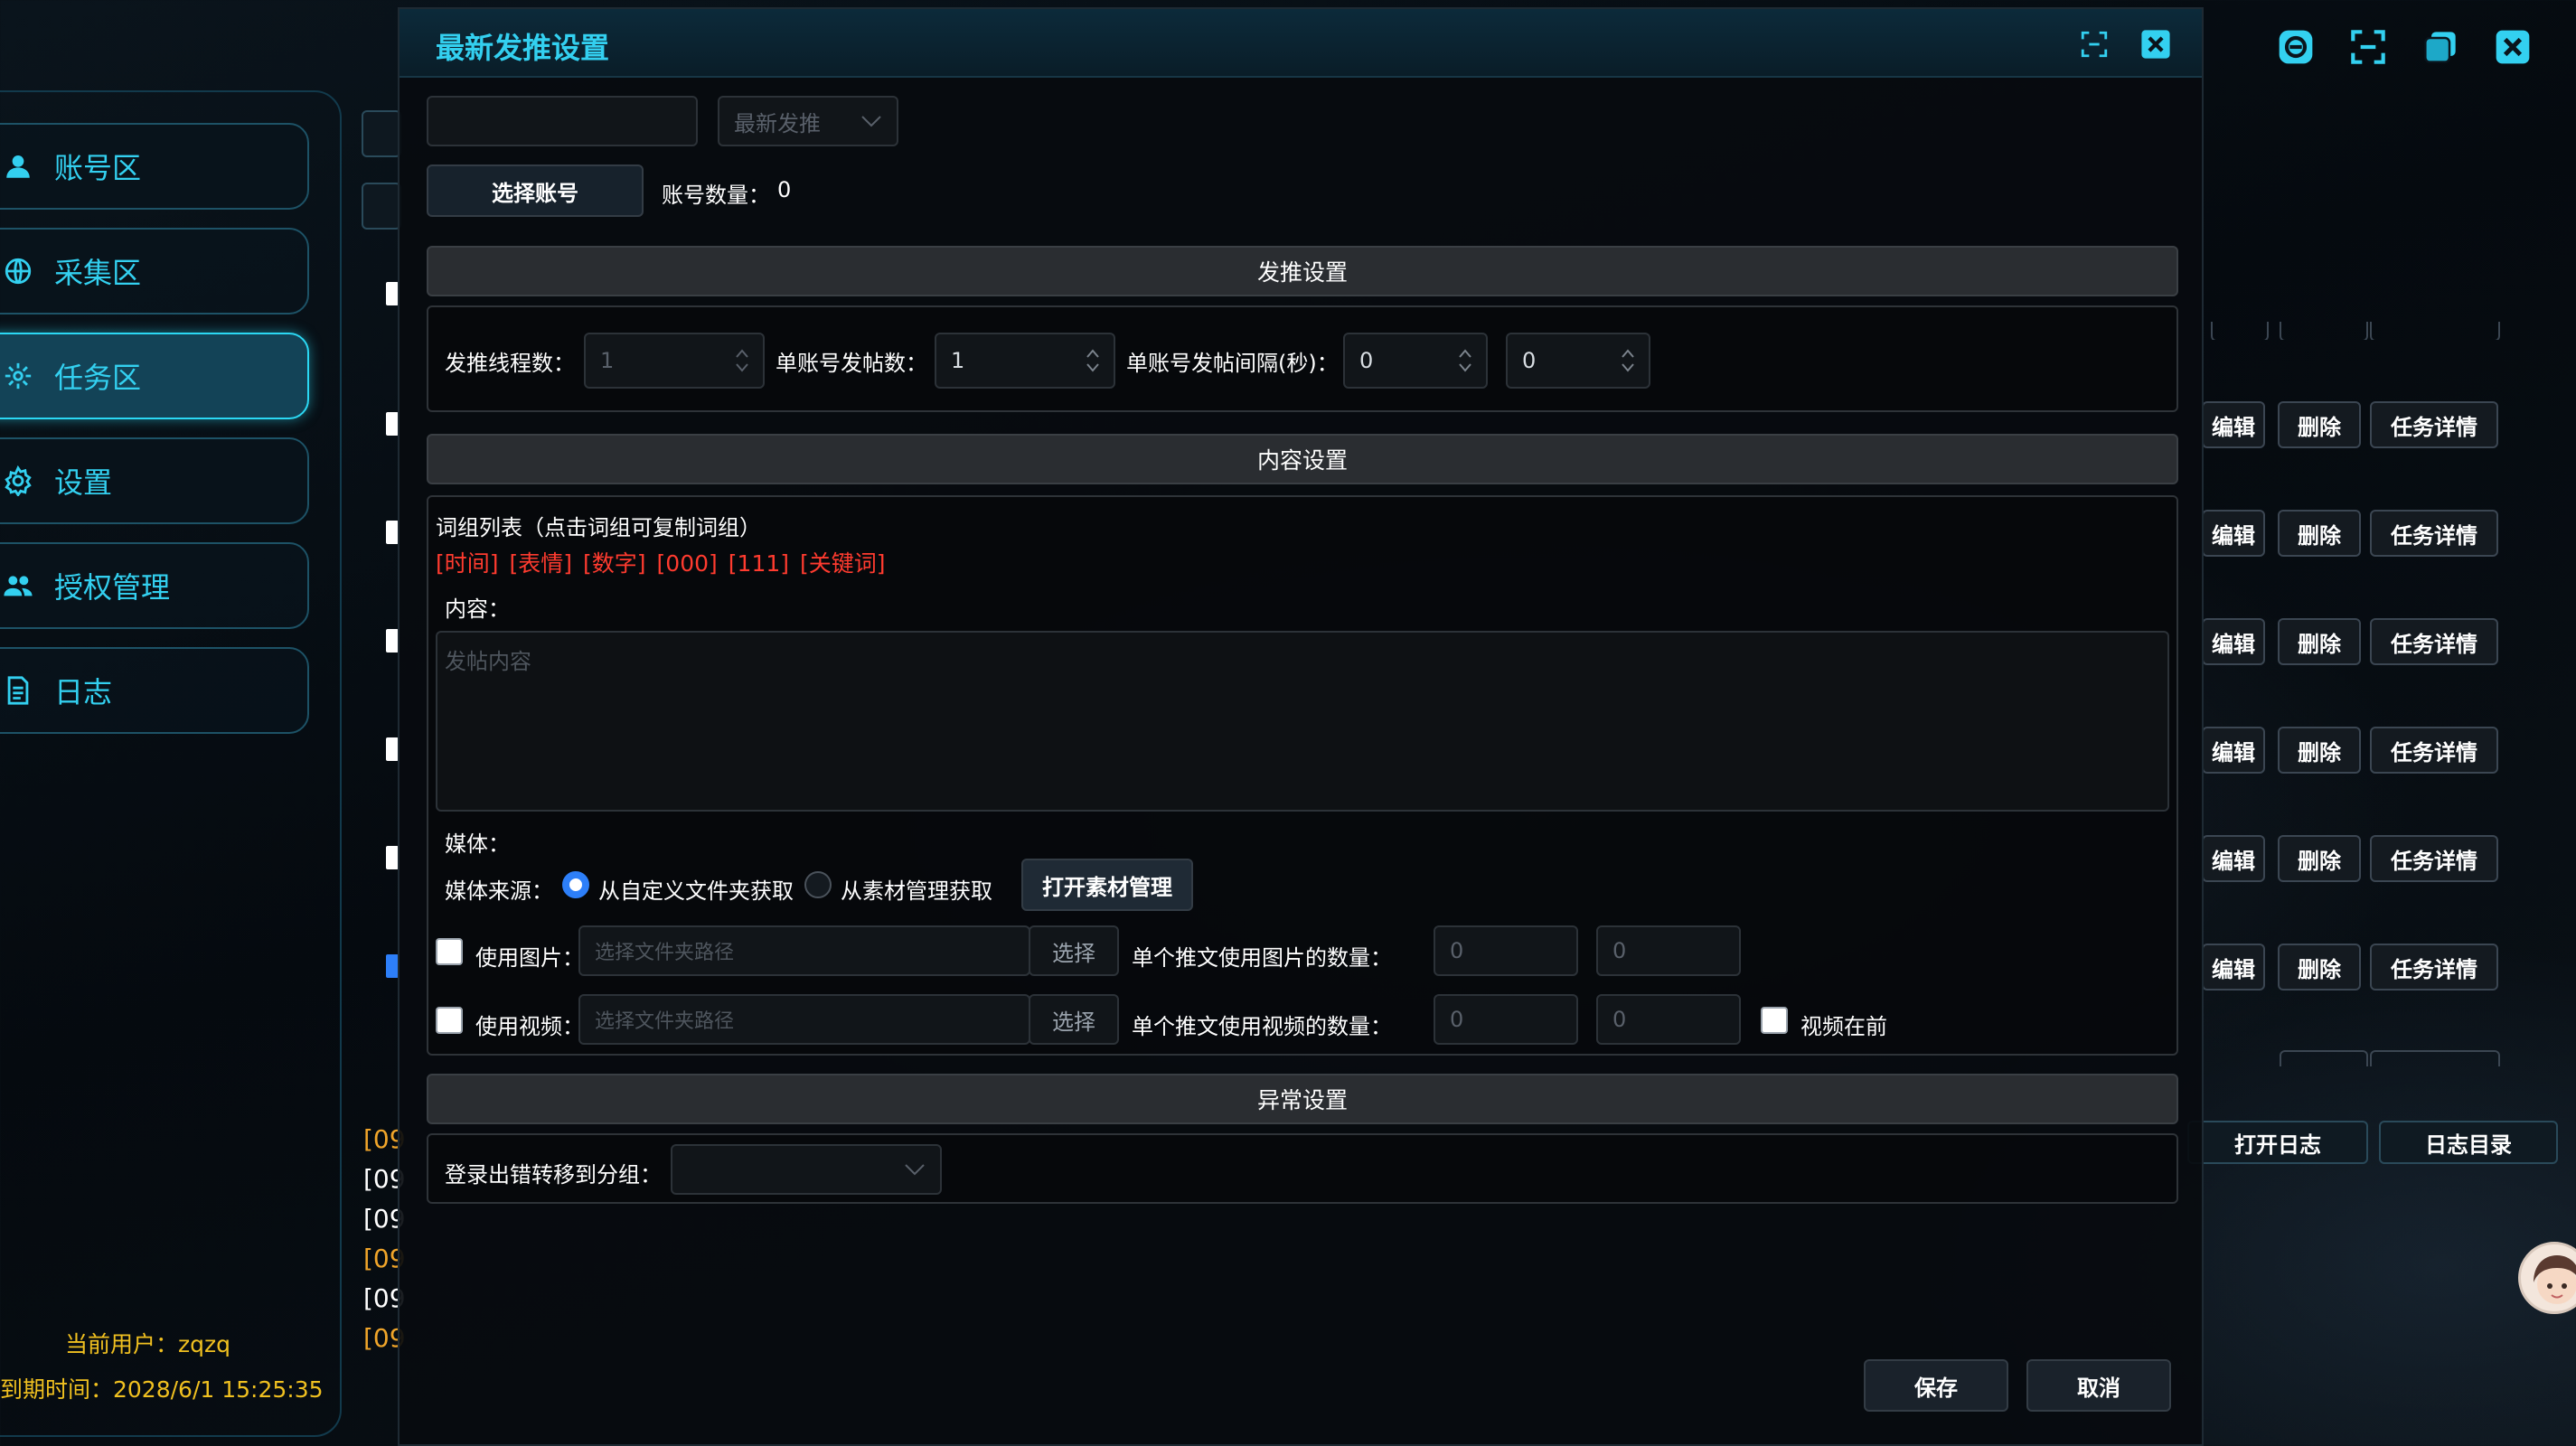  I want to click on media-option-custom-label: 从自定义文件夹获取, so click(696, 889).